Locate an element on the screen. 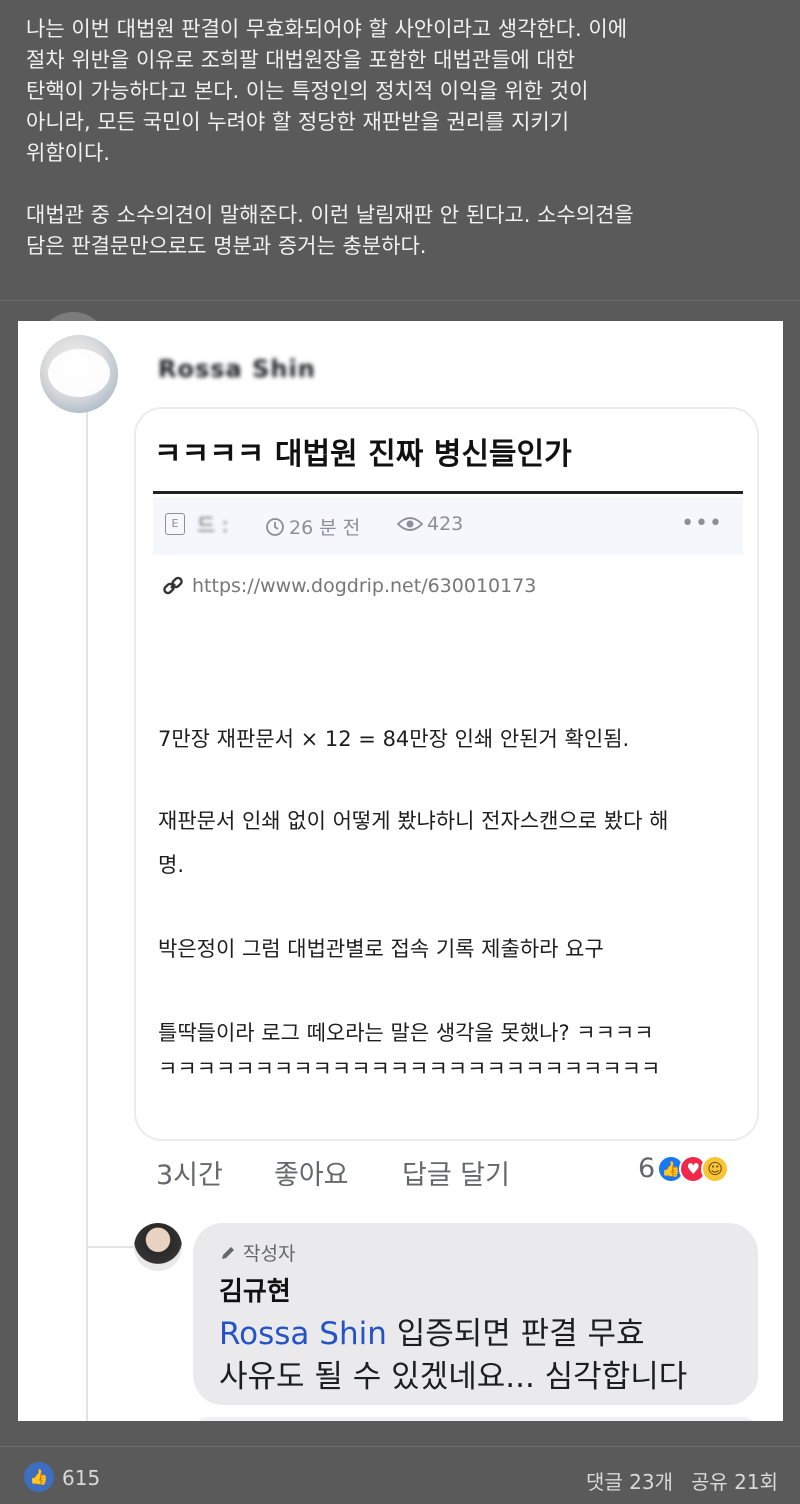  author-badge-label: 작성자 is located at coordinates (269, 1254).